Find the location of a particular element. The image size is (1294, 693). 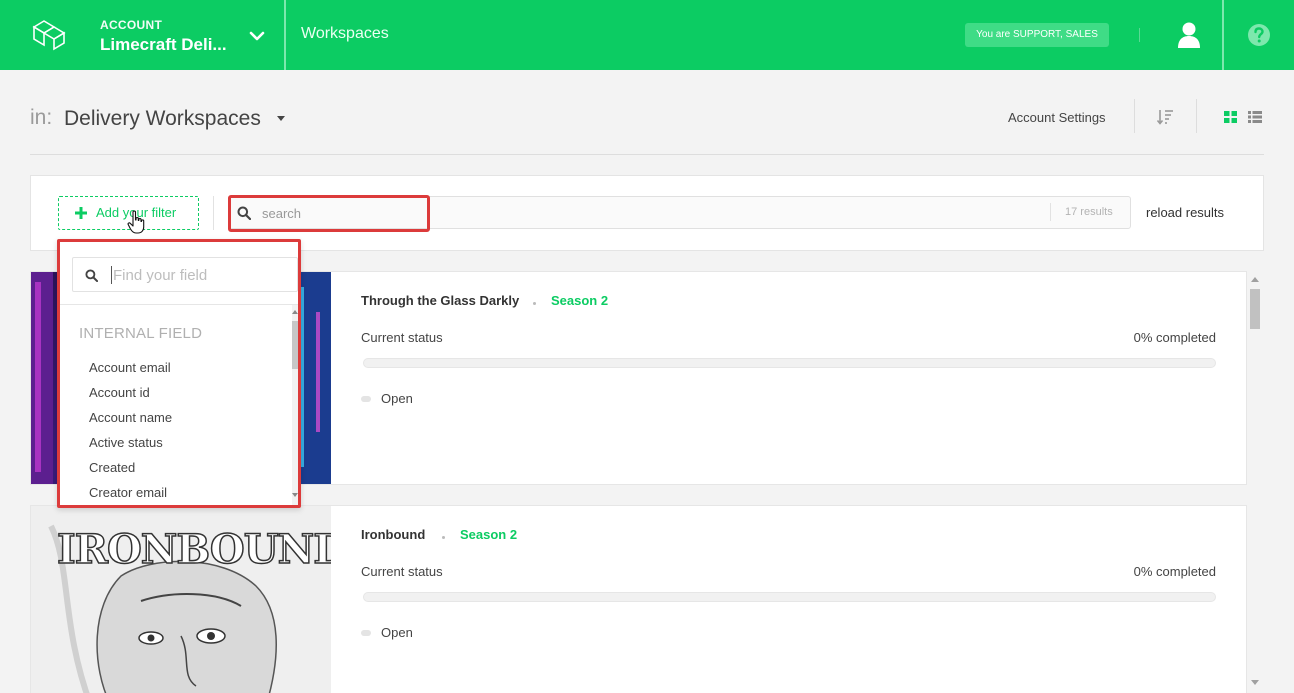

workspace-select: Delivery Workspaces is located at coordinates (162, 119).